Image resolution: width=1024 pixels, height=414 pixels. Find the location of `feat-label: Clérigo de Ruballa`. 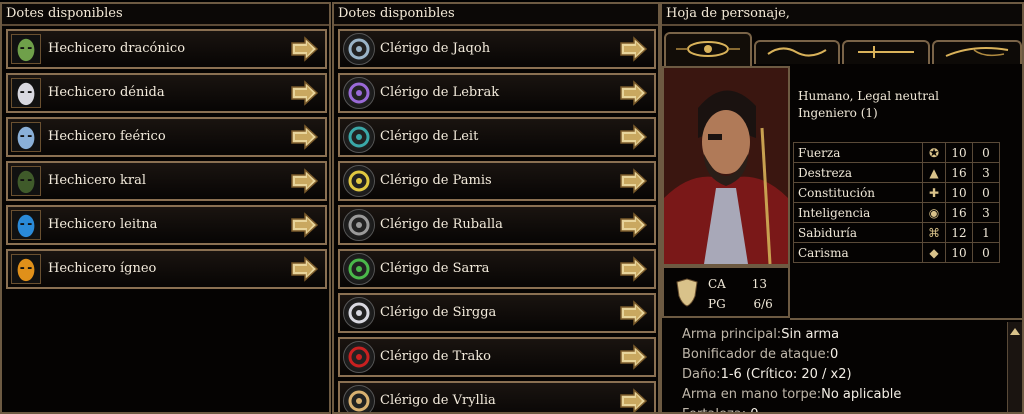

feat-label: Clérigo de Ruballa is located at coordinates (441, 224).